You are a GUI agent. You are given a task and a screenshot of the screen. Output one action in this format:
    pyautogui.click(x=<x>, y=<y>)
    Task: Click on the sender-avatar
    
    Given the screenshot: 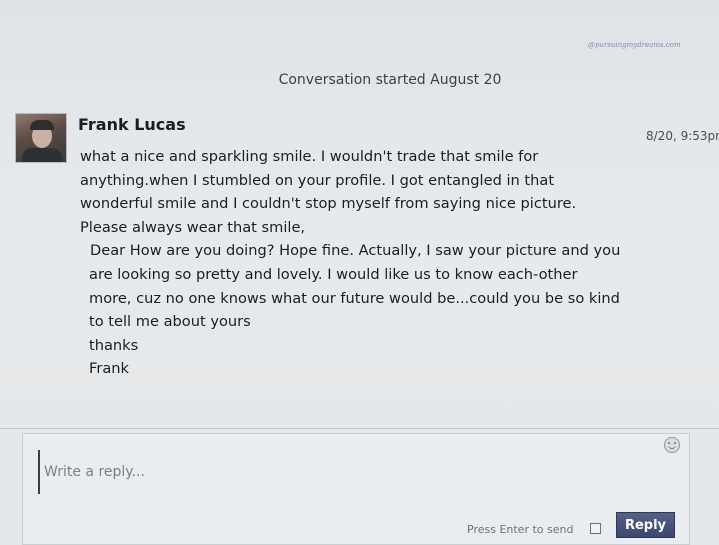 What is the action you would take?
    pyautogui.click(x=41, y=138)
    